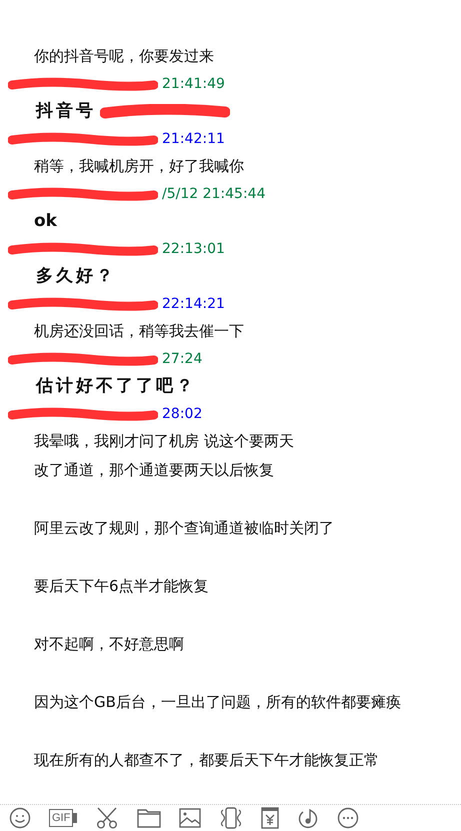 This screenshot has width=461, height=831. Describe the element at coordinates (115, 386) in the screenshot. I see `message-text: 估计好不了了吧？` at that location.